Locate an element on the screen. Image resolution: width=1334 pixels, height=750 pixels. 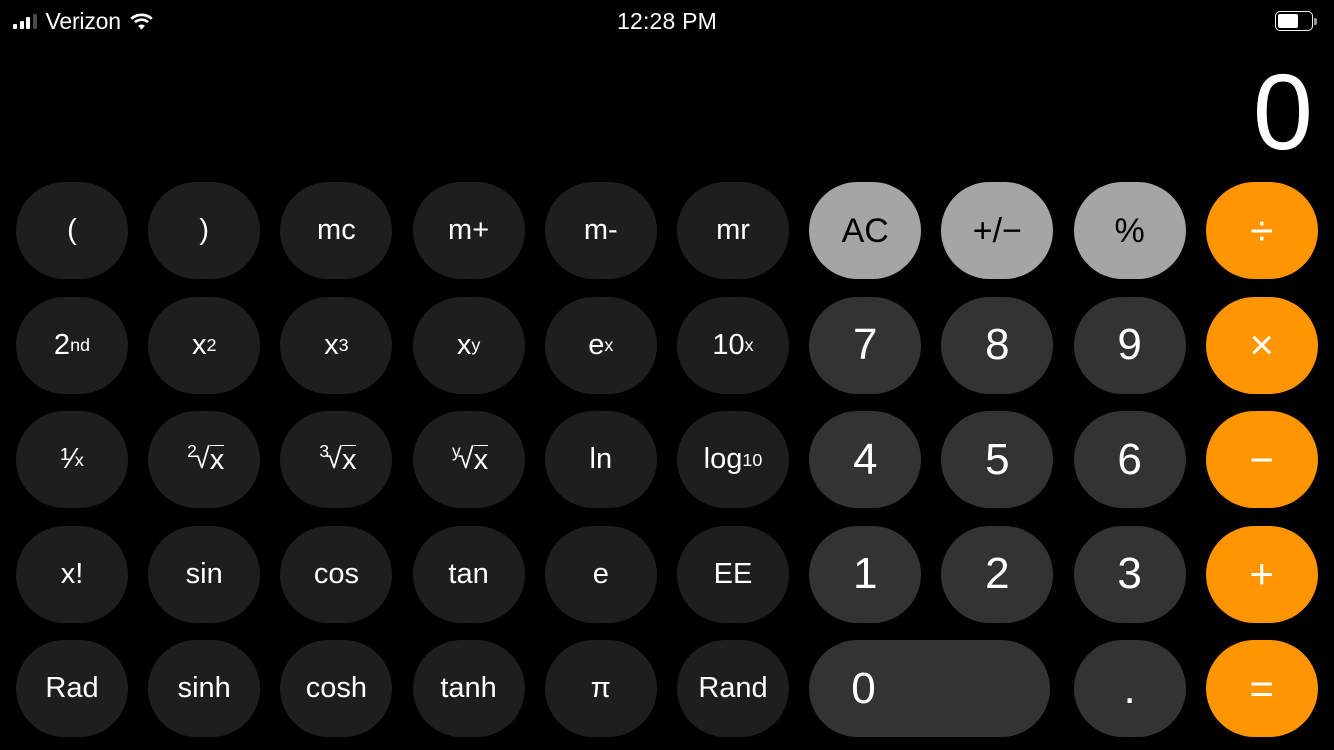
key-pi: π is located at coordinates (600, 688).